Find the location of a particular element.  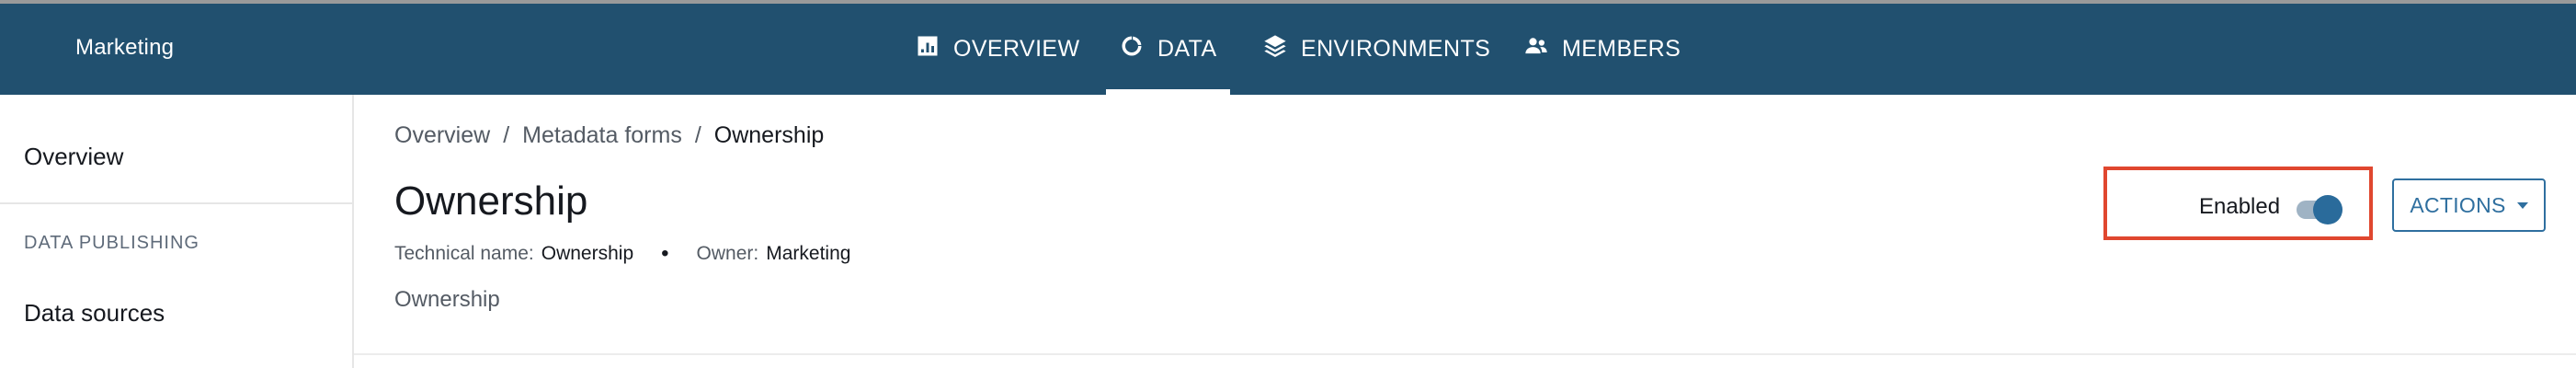

sidebar-item-overview: Overview is located at coordinates (73, 157).